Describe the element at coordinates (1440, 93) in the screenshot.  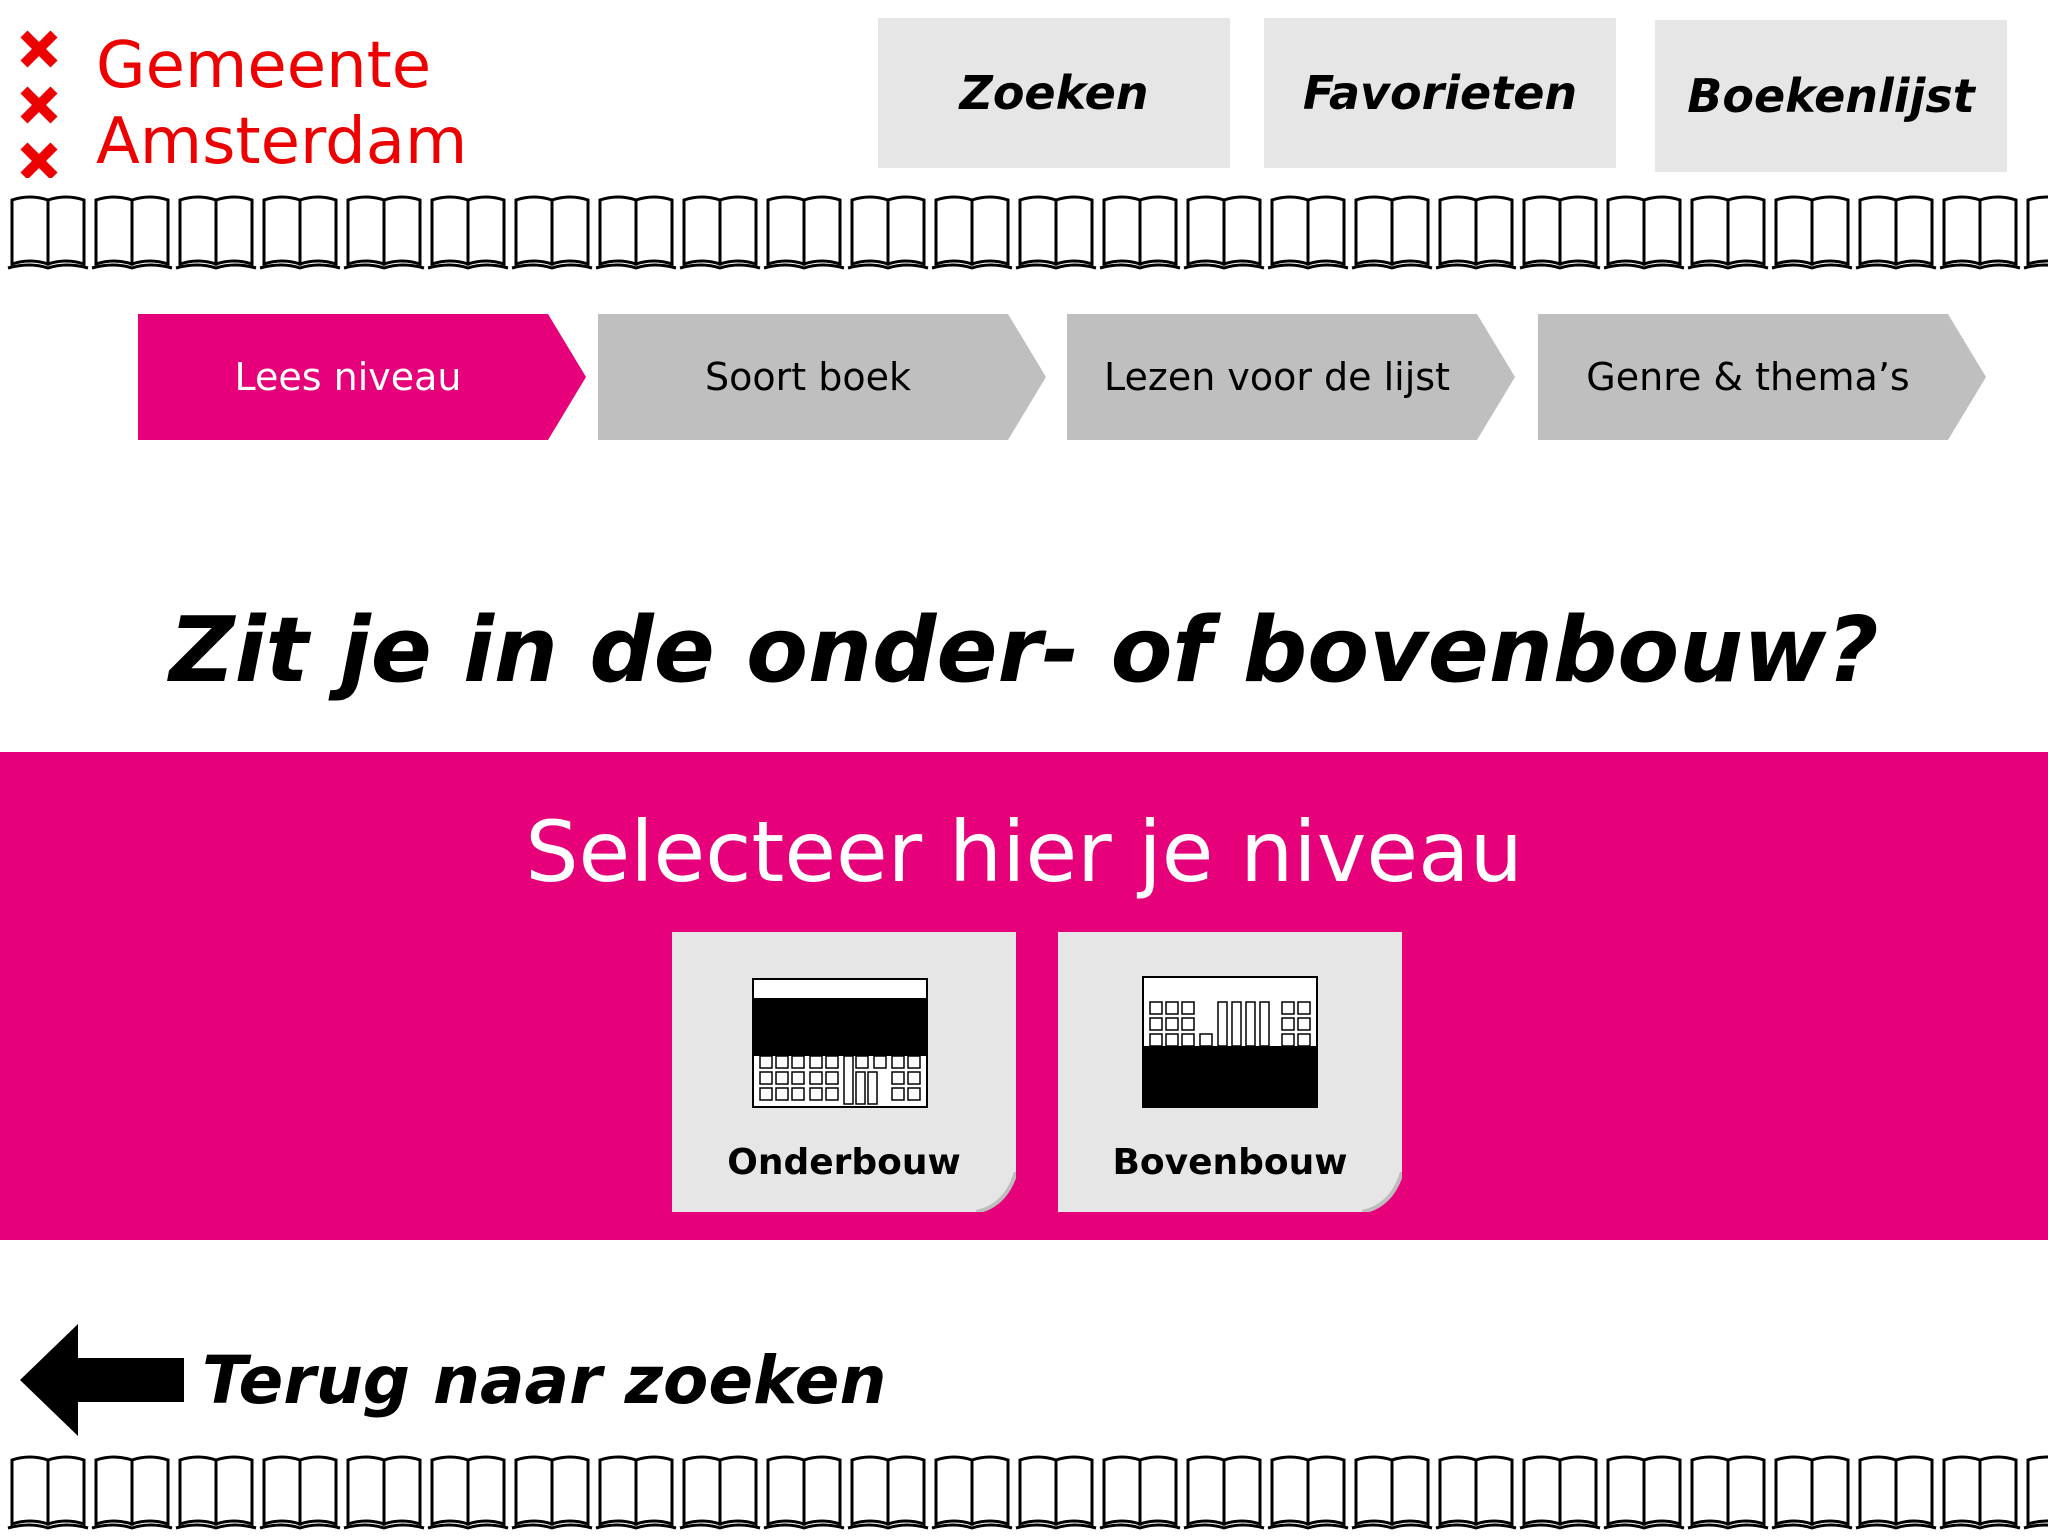
I see `favorites-button: Favorieten` at that location.